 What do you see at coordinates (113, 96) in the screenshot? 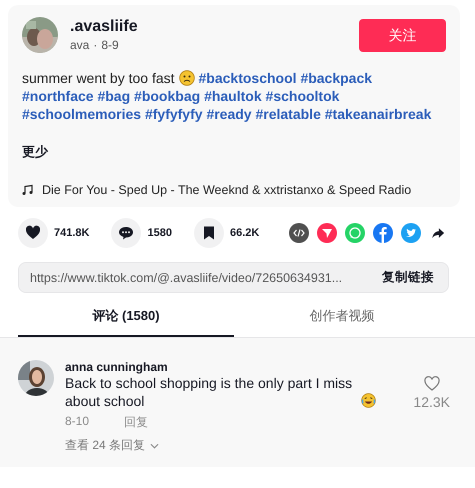
I see `hashtag-link: #bag` at bounding box center [113, 96].